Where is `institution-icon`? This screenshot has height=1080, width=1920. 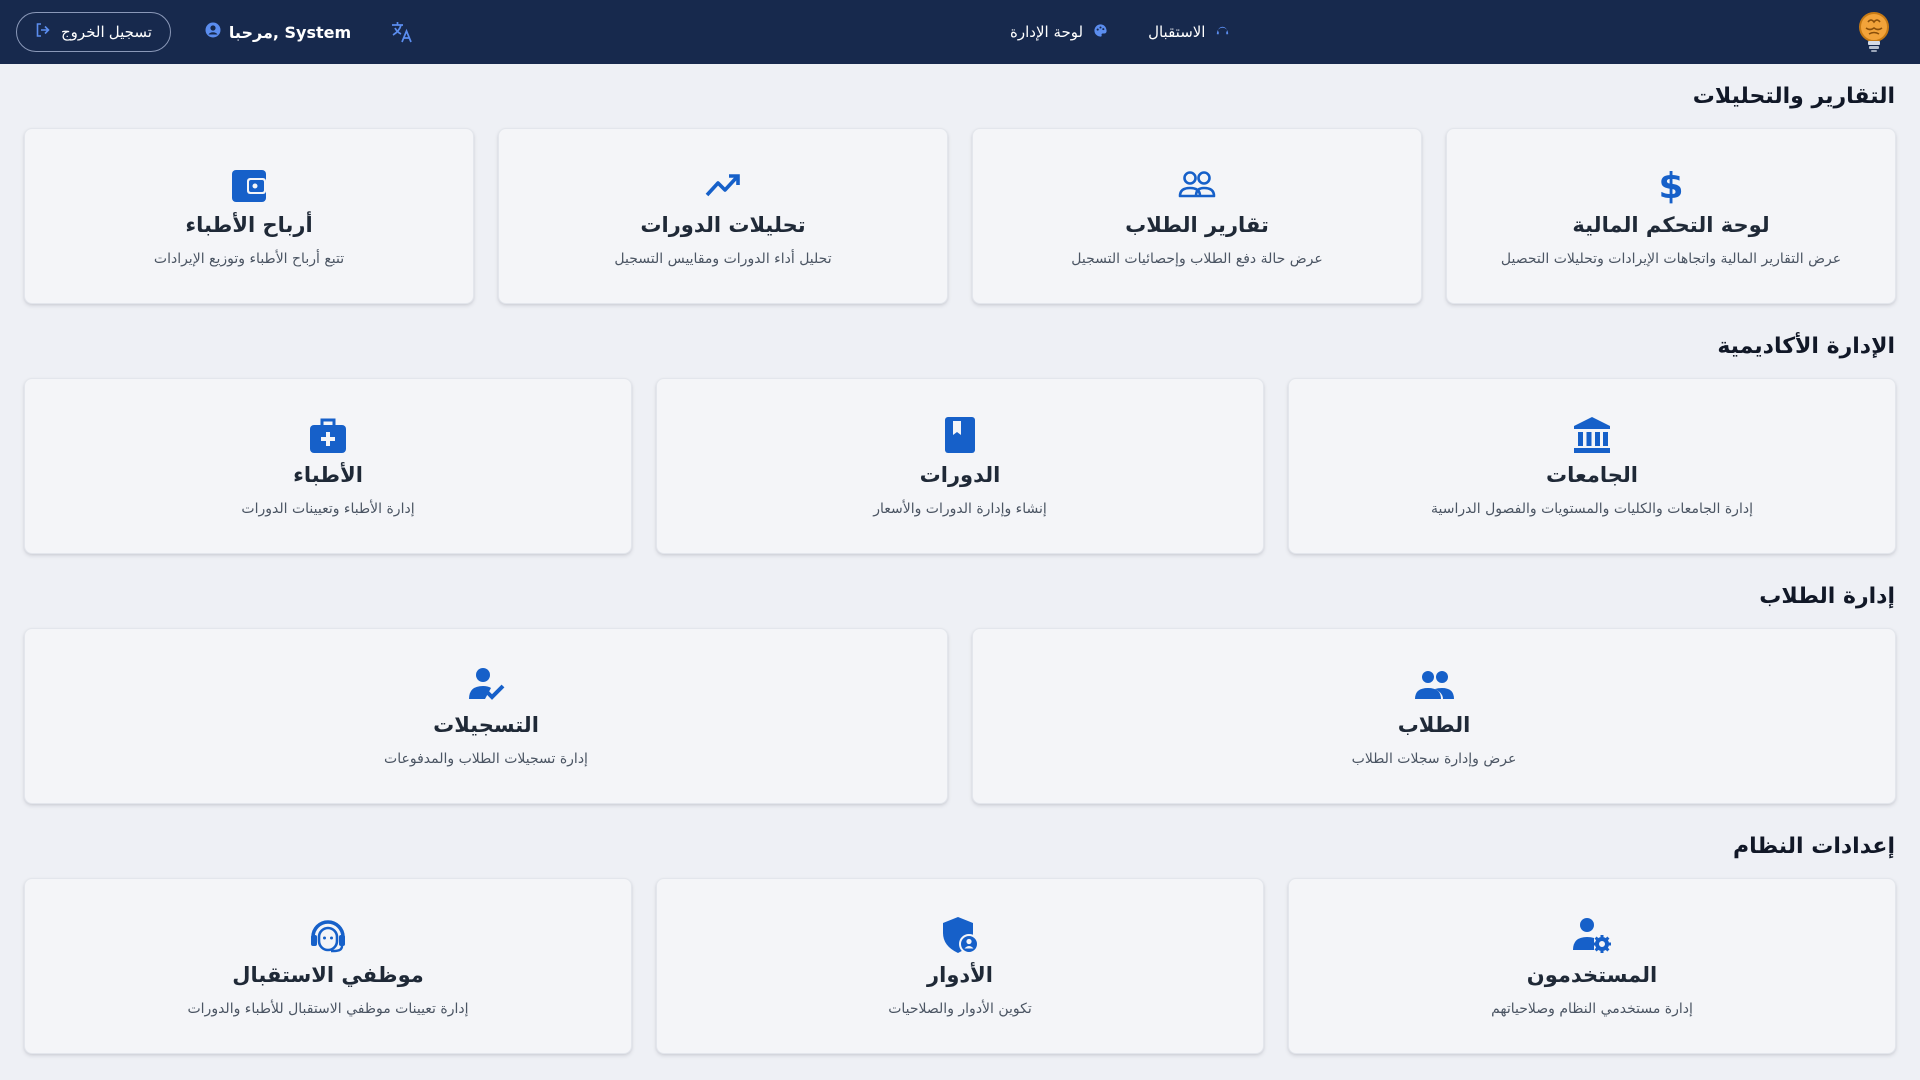 institution-icon is located at coordinates (1592, 435).